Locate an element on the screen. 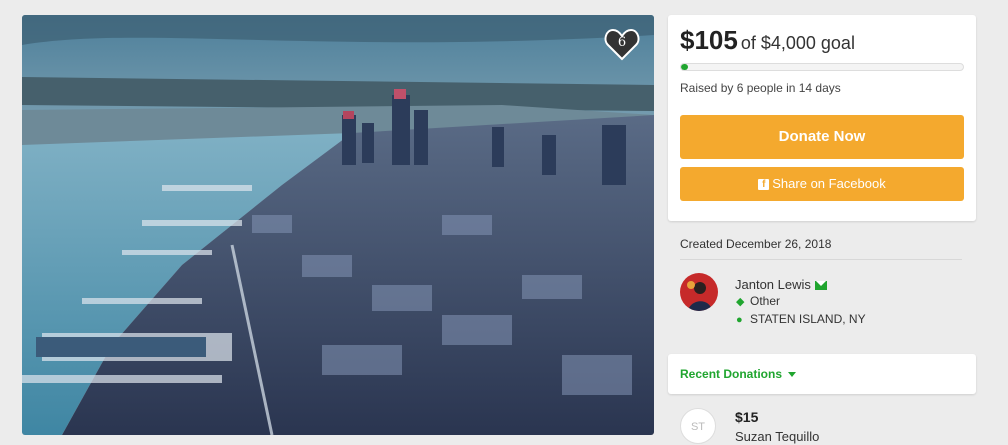 This screenshot has width=1008, height=445. facebook-icon: f is located at coordinates (764, 185).